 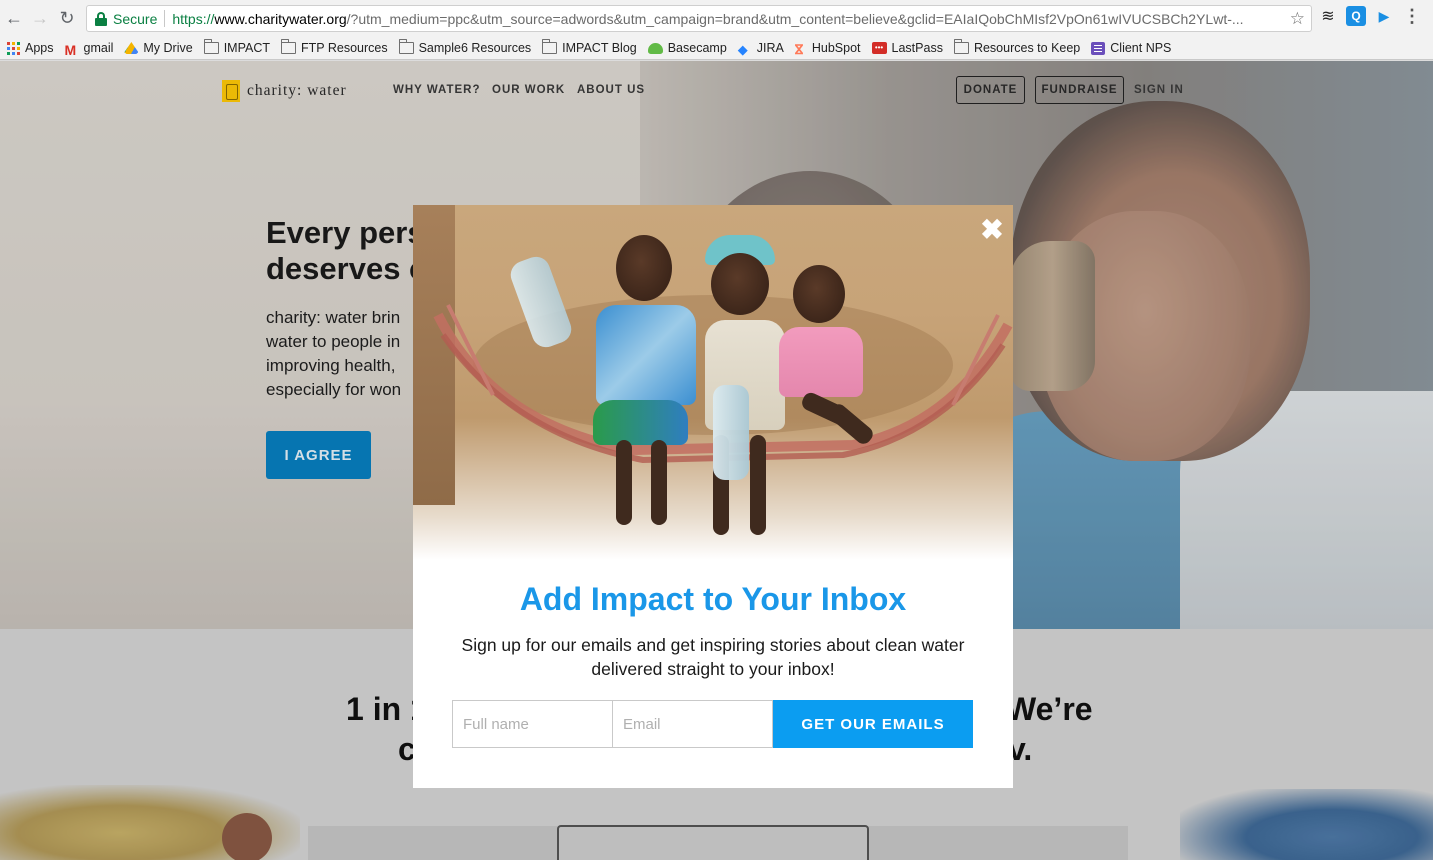 What do you see at coordinates (1384, 16) in the screenshot?
I see `cast-extension-icon: ▶` at bounding box center [1384, 16].